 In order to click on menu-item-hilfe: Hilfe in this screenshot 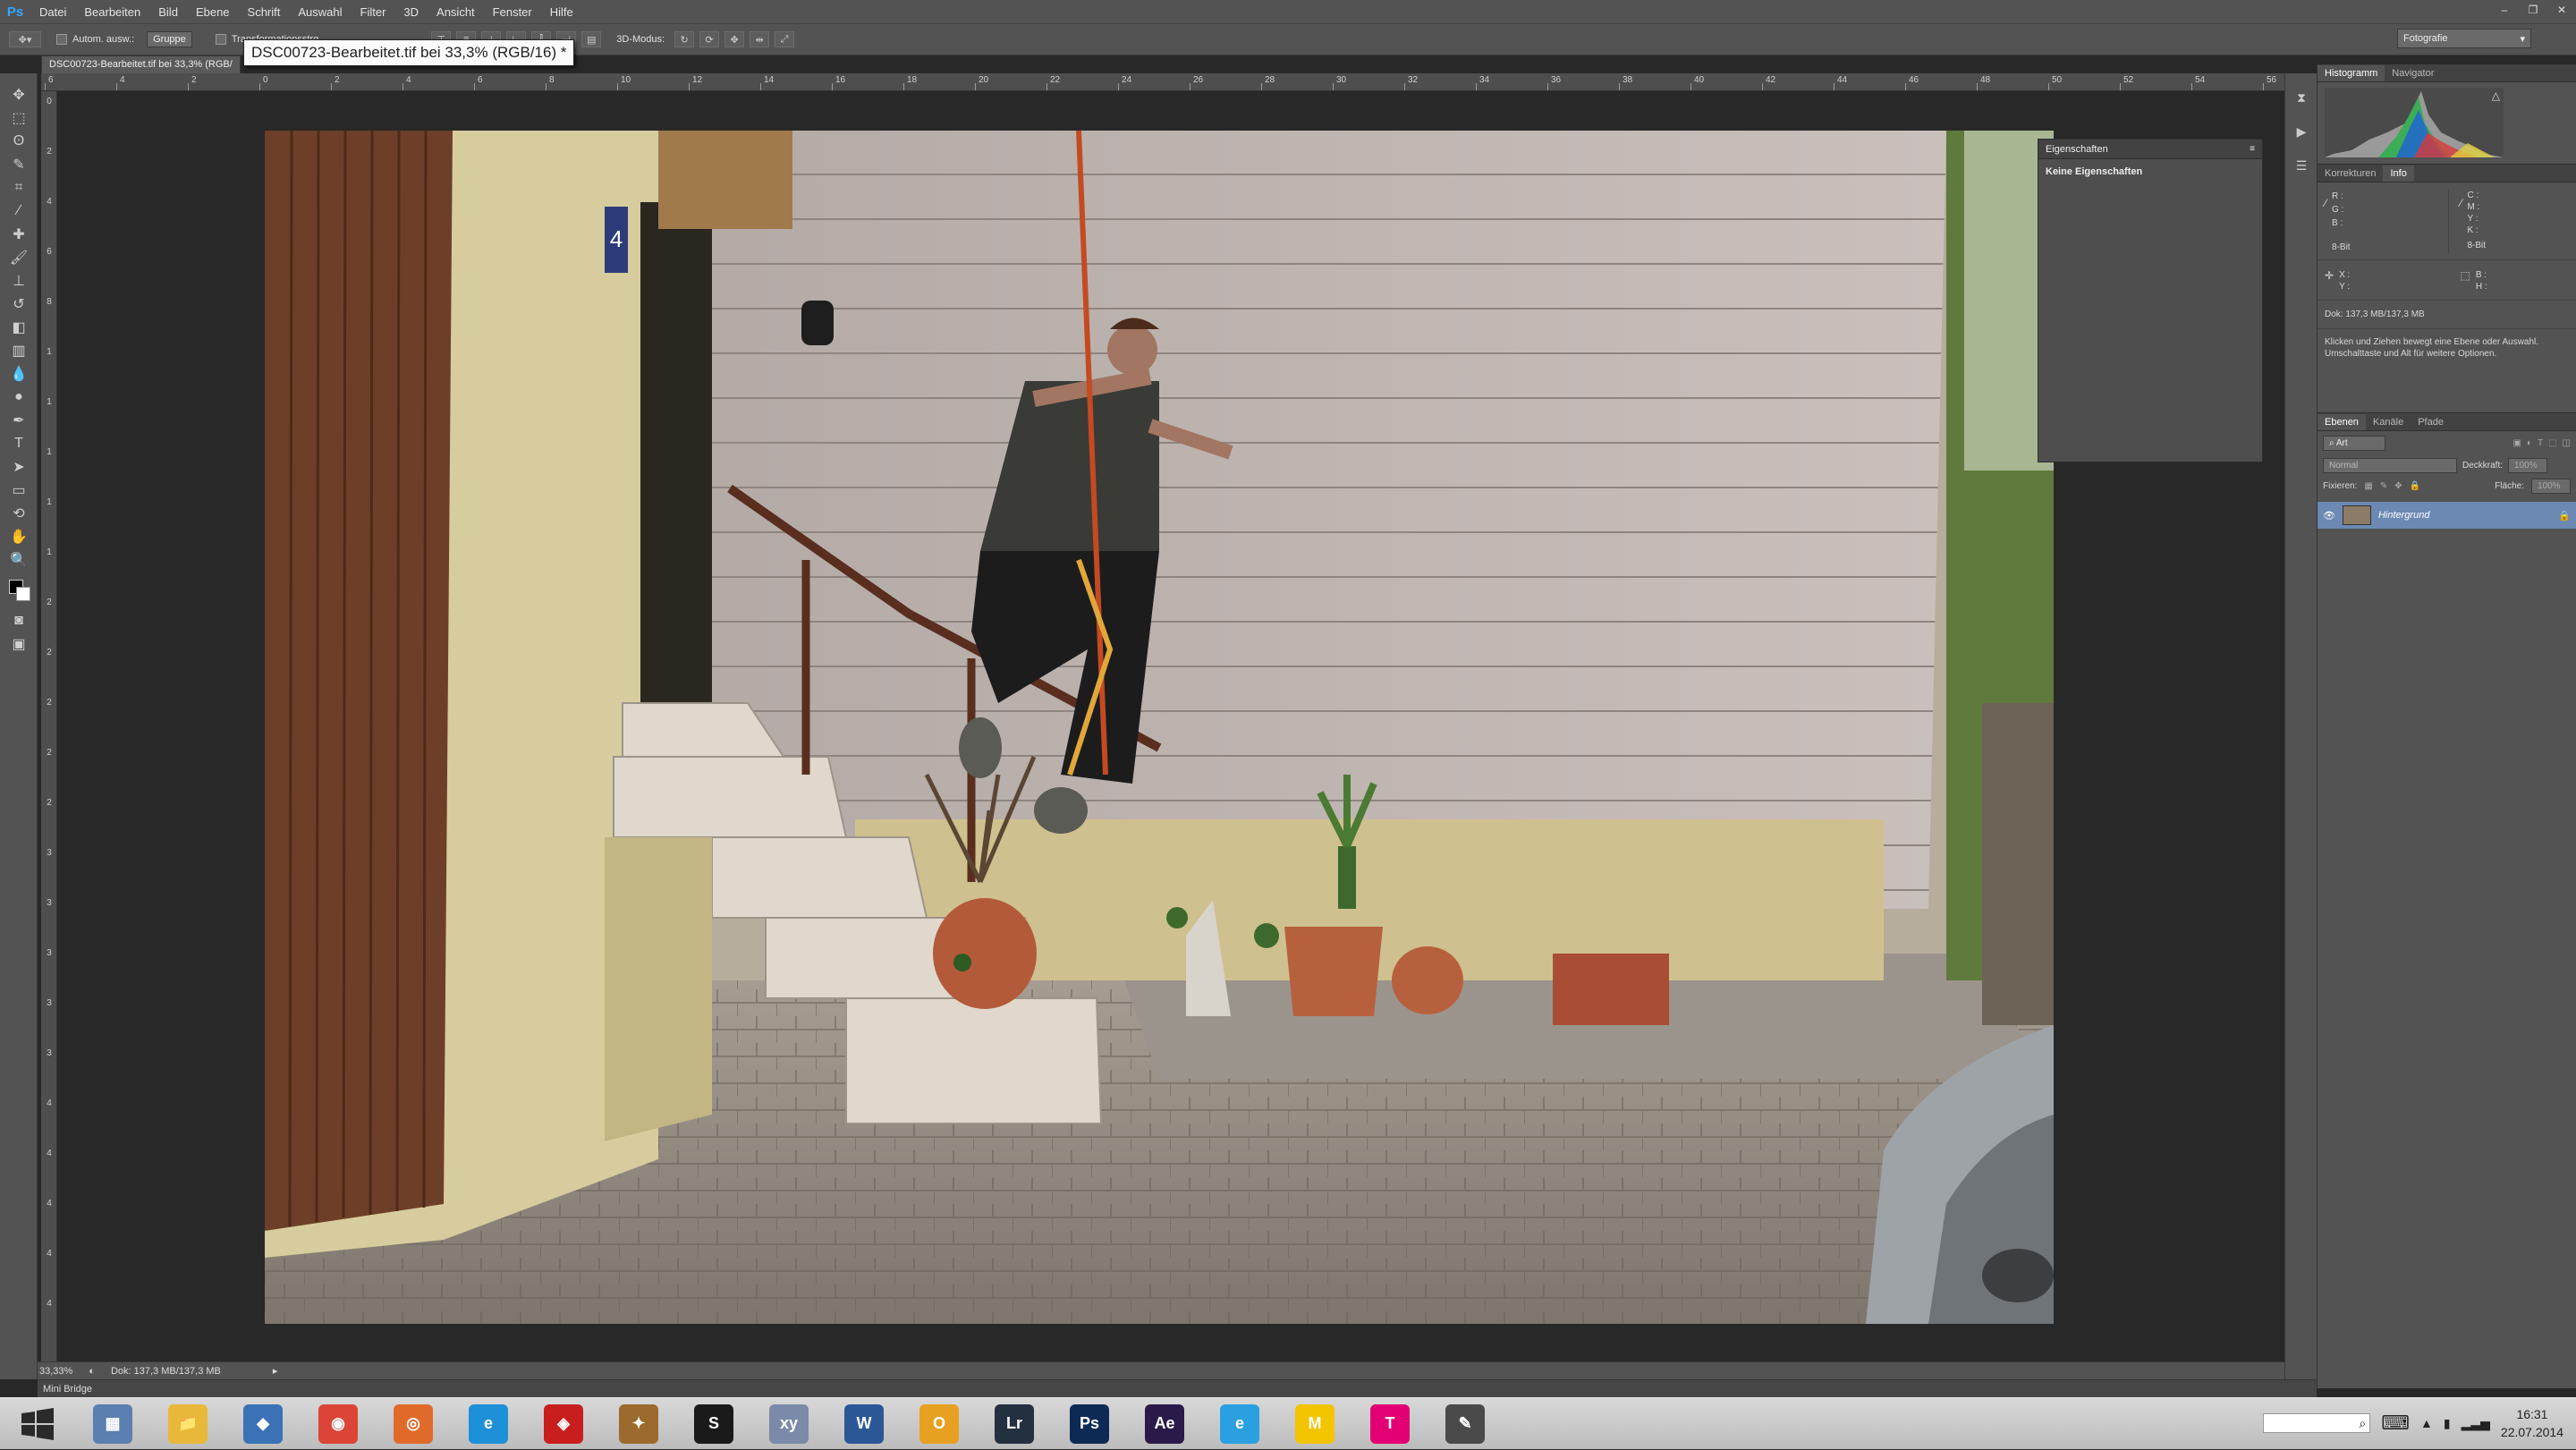, I will do `click(561, 12)`.